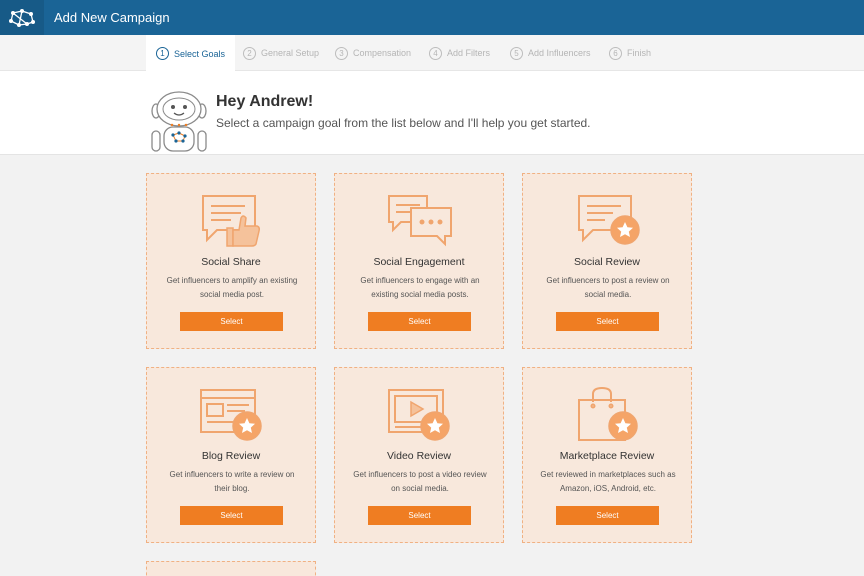 This screenshot has height=576, width=864. I want to click on robot-assistant-icon, so click(179, 121).